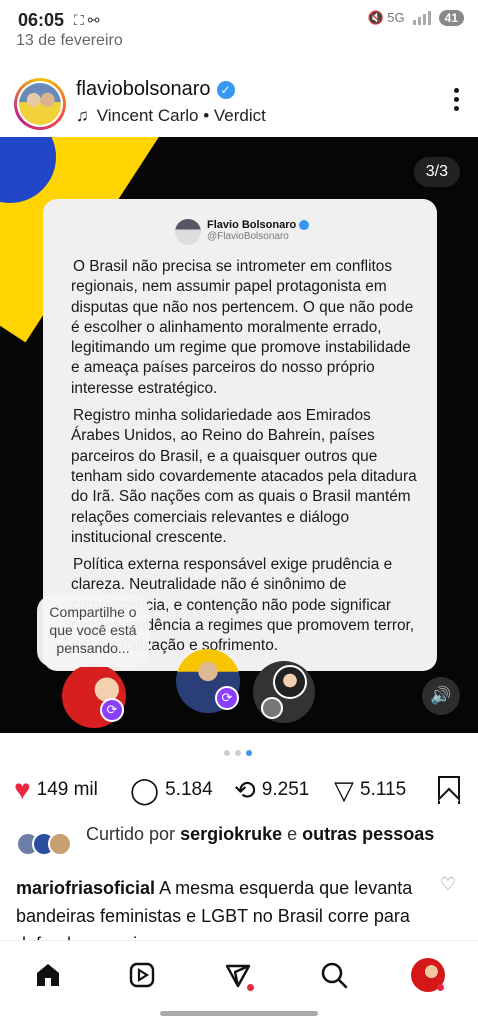  I want to click on comment-like-icon: ♡, so click(448, 884).